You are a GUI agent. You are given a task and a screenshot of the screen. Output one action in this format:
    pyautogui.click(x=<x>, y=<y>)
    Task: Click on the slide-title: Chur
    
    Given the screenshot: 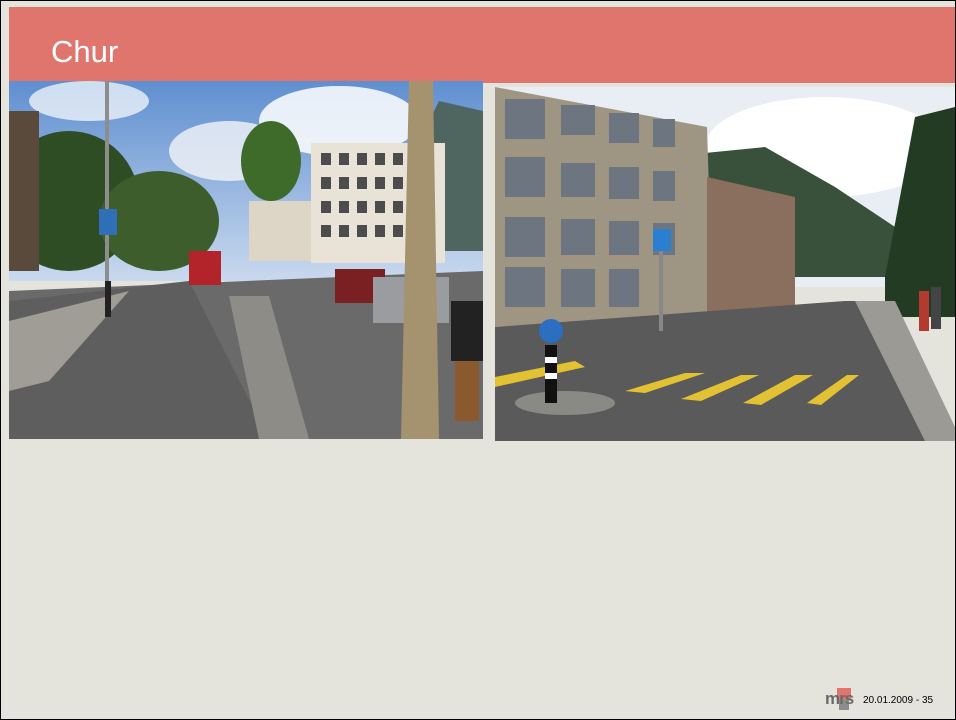 What is the action you would take?
    pyautogui.click(x=85, y=51)
    